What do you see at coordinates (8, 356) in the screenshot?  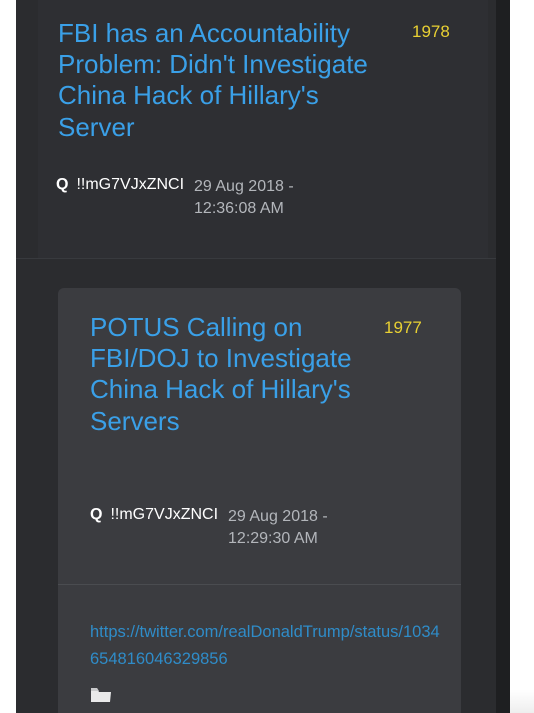 I see `left-margin` at bounding box center [8, 356].